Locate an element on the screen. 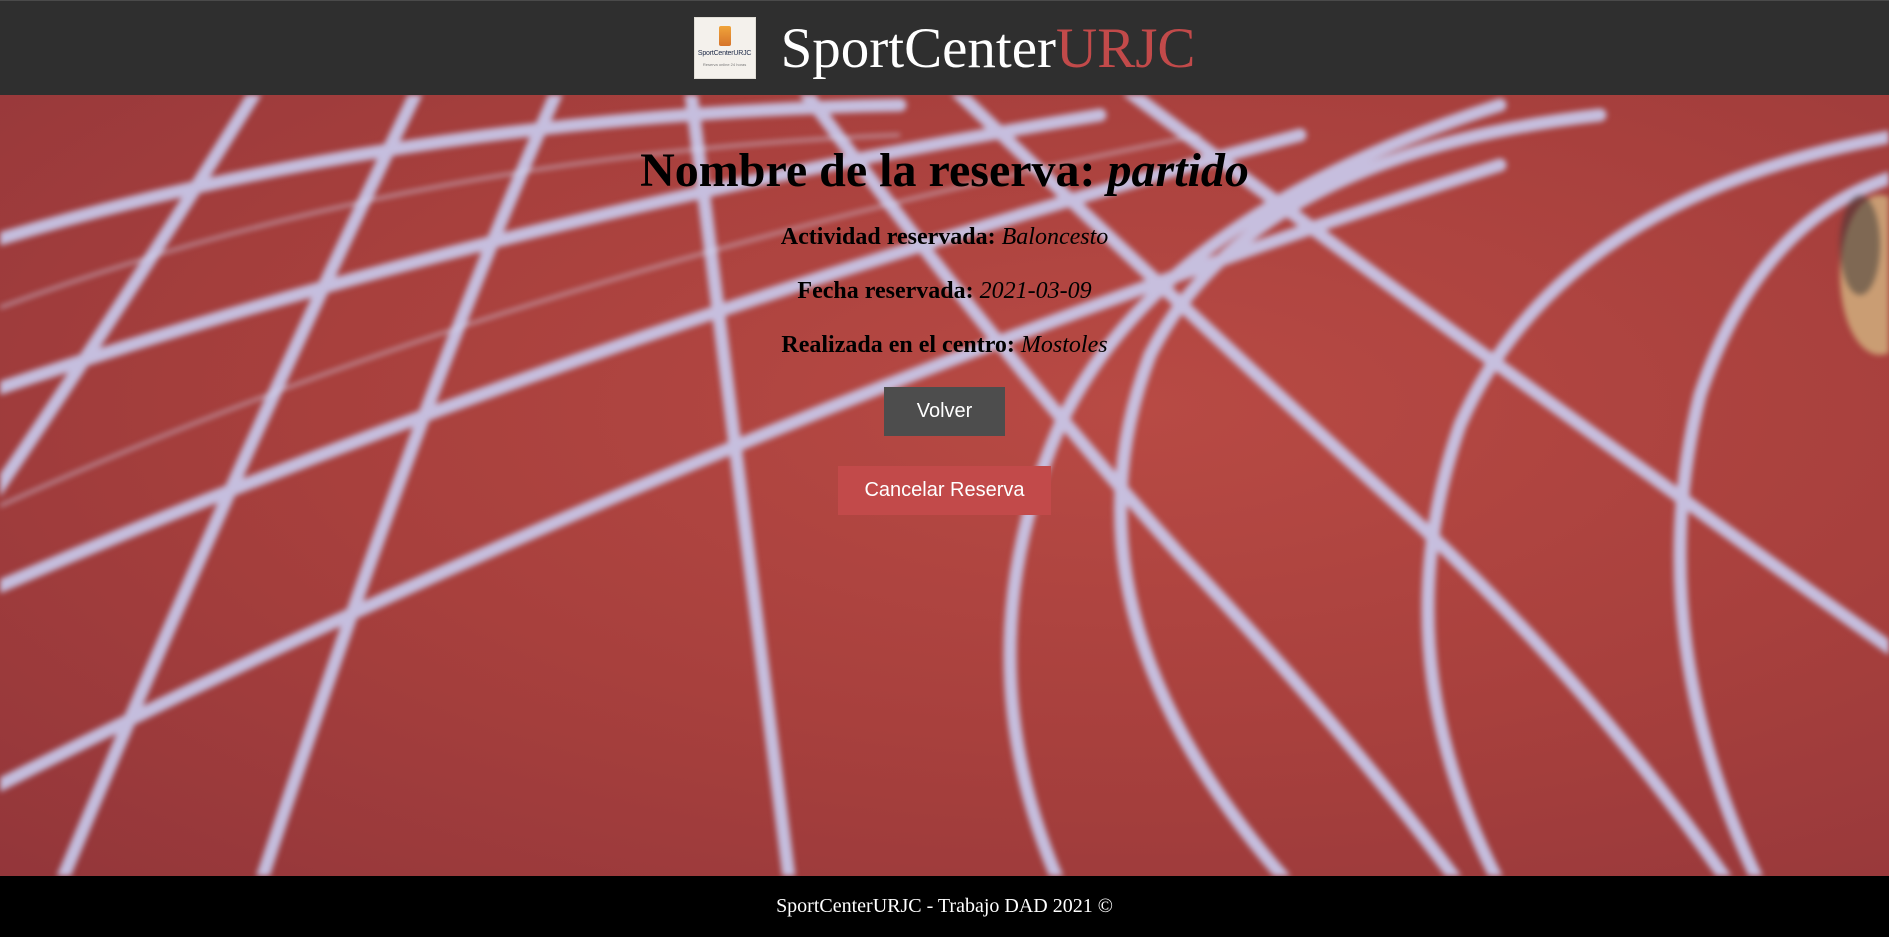 This screenshot has height=937, width=1889. cancel-reservation-button: Cancelar Reserva is located at coordinates (944, 490).